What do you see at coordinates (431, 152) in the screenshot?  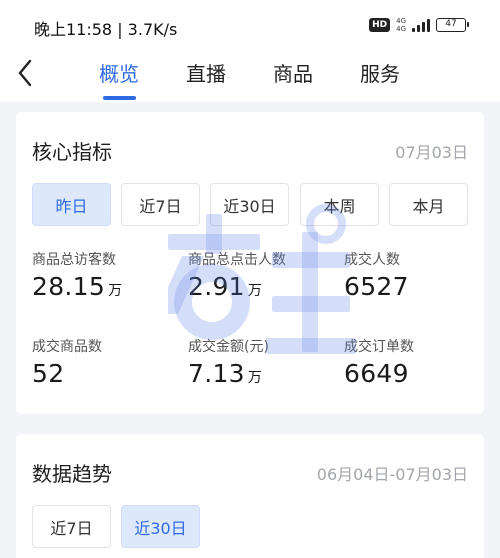 I see `core-metrics-date: 07月03日` at bounding box center [431, 152].